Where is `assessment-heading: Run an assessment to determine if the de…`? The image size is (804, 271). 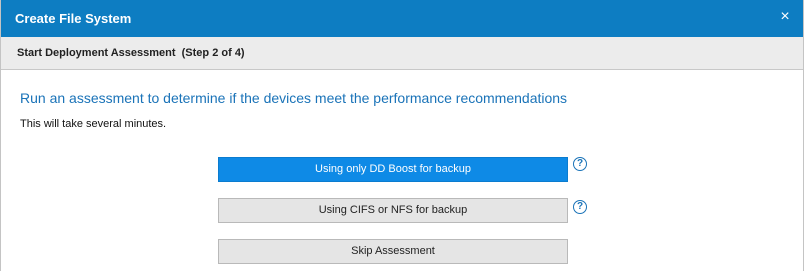
assessment-heading: Run an assessment to determine if the de… is located at coordinates (294, 98).